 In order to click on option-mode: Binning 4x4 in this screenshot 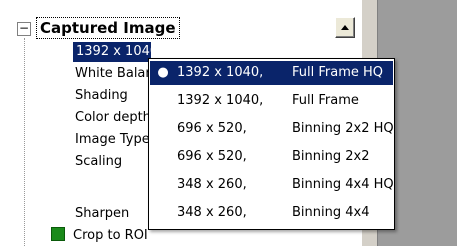, I will do `click(331, 212)`.